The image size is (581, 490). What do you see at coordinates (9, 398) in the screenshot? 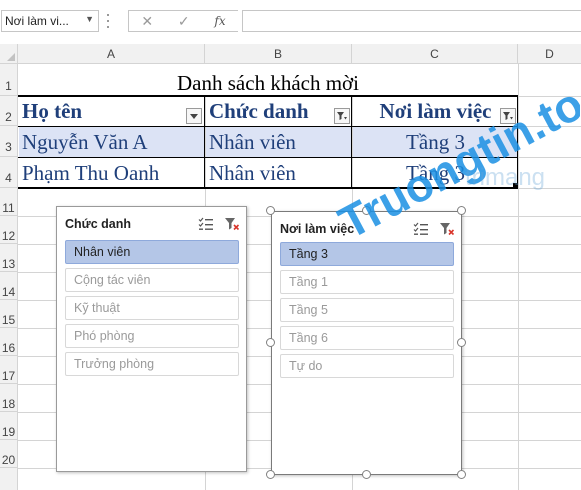
I see `row-header-18: 18` at bounding box center [9, 398].